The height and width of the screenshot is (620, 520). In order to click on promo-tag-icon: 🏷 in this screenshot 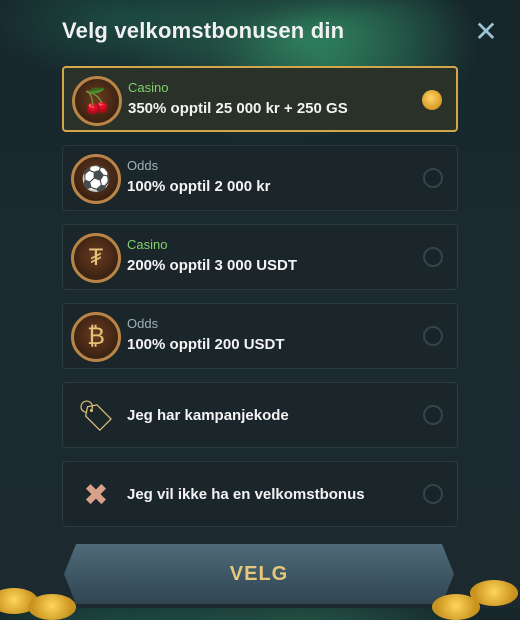, I will do `click(96, 416)`.